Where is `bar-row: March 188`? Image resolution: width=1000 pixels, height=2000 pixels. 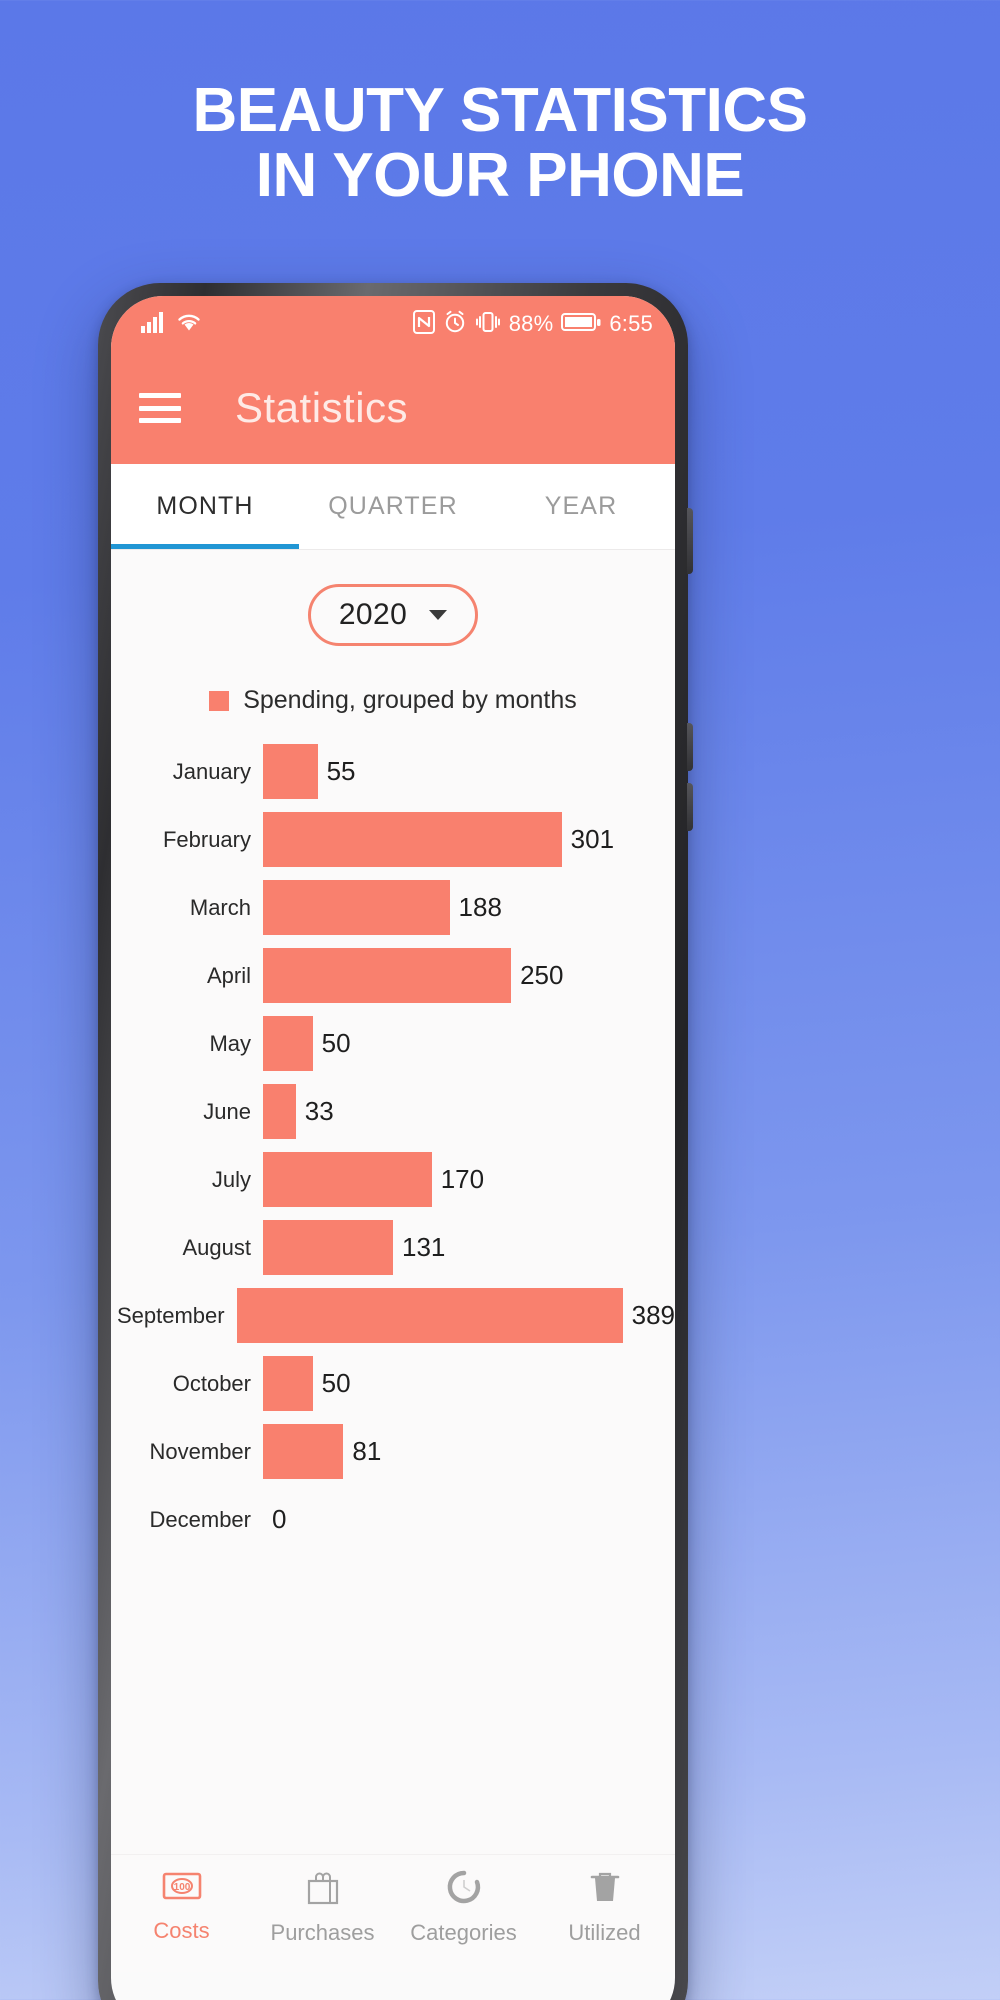
bar-row: March 188 is located at coordinates (393, 907).